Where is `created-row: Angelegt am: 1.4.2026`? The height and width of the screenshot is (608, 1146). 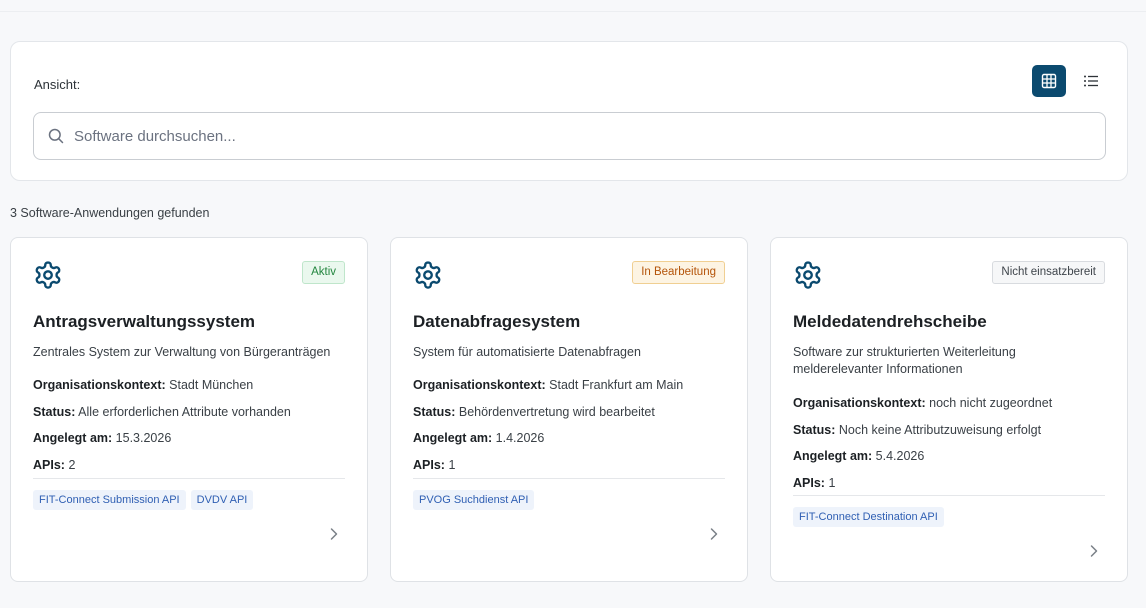 created-row: Angelegt am: 1.4.2026 is located at coordinates (479, 438).